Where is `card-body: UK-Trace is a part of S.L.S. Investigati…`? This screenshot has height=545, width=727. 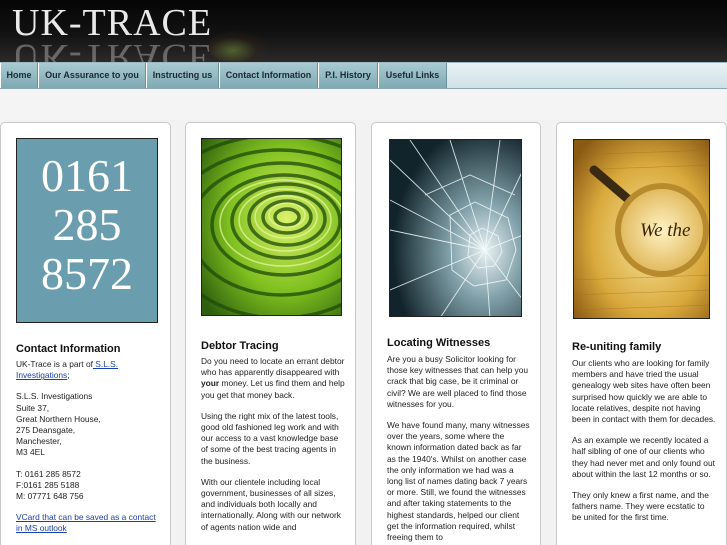
card-body: UK-Trace is a part of S.L.S. Investigati… is located at coordinates (88, 452).